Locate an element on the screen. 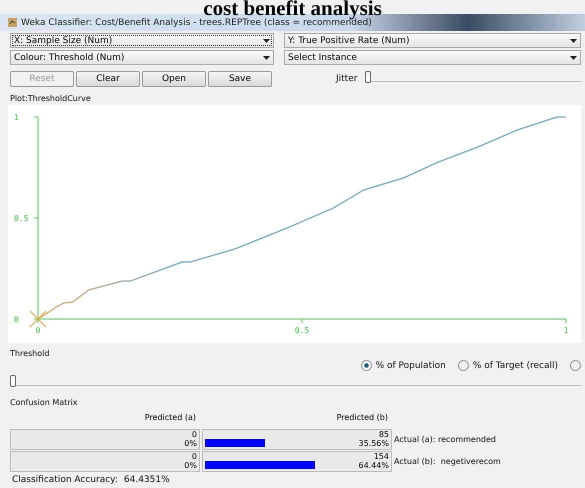  x-tick-label: 0.5 is located at coordinates (302, 330).